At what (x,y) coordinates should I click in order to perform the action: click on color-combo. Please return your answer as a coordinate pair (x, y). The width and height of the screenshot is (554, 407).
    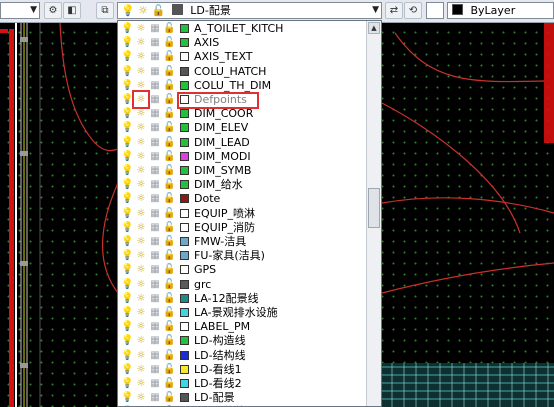
    Looking at the image, I should click on (435, 10).